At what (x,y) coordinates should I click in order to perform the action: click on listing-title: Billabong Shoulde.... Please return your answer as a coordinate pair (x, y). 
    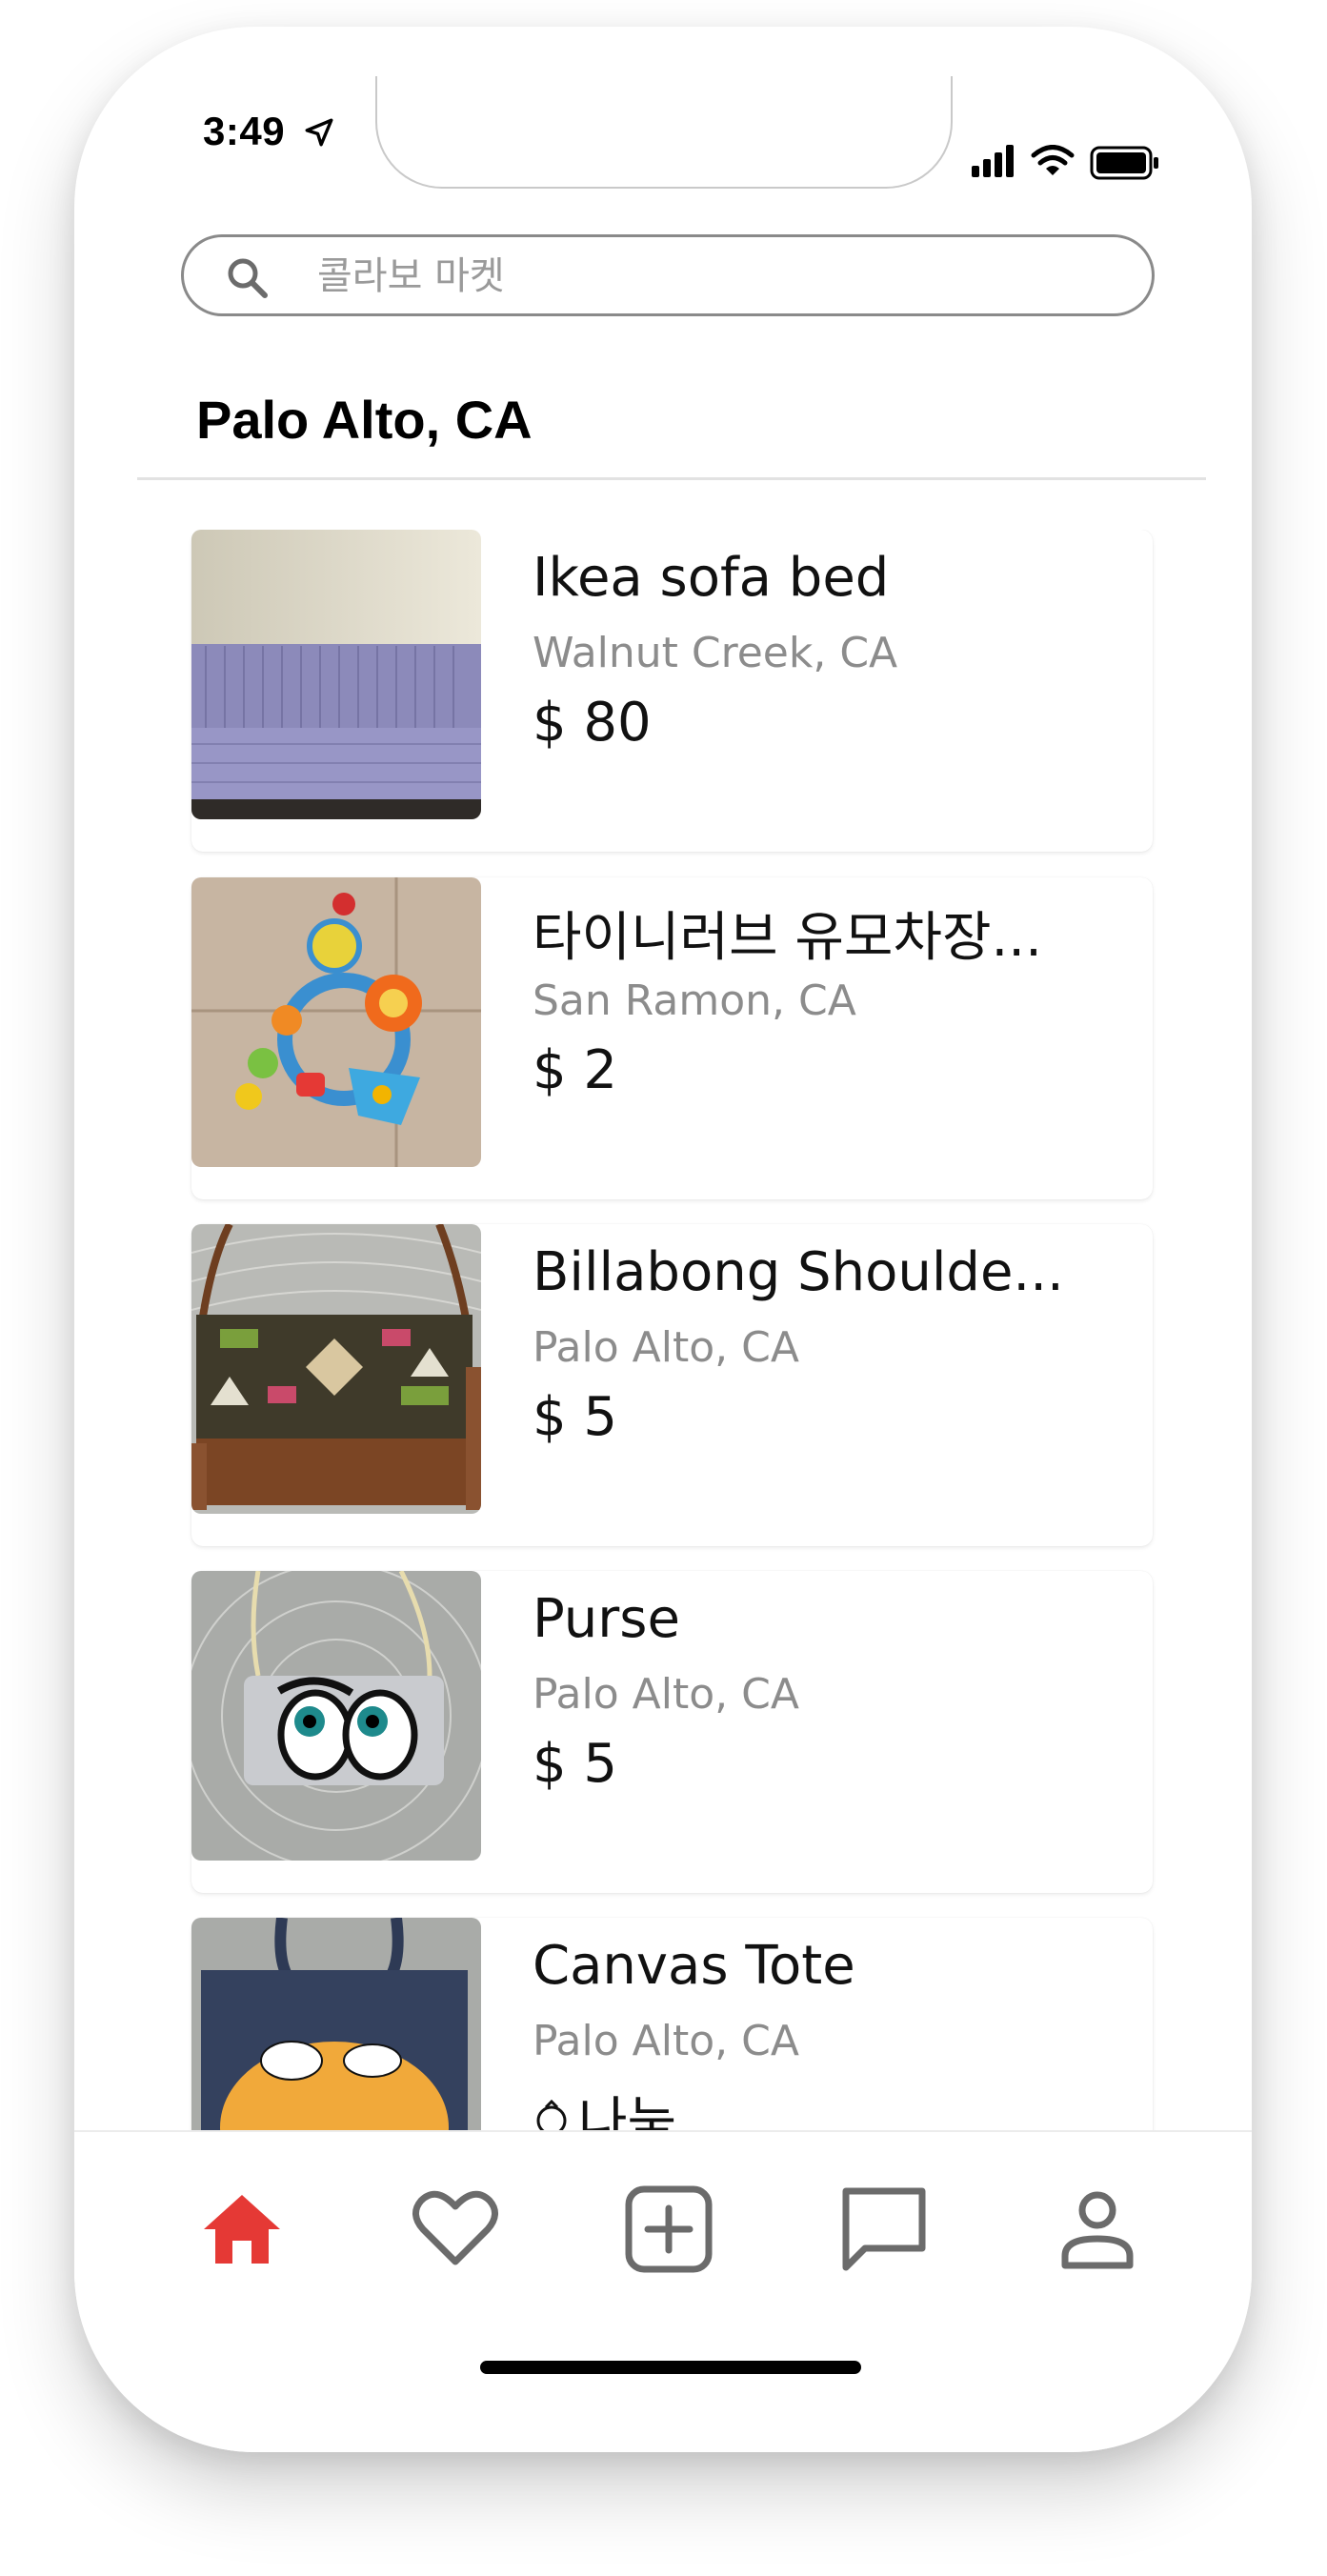
    Looking at the image, I should click on (798, 1272).